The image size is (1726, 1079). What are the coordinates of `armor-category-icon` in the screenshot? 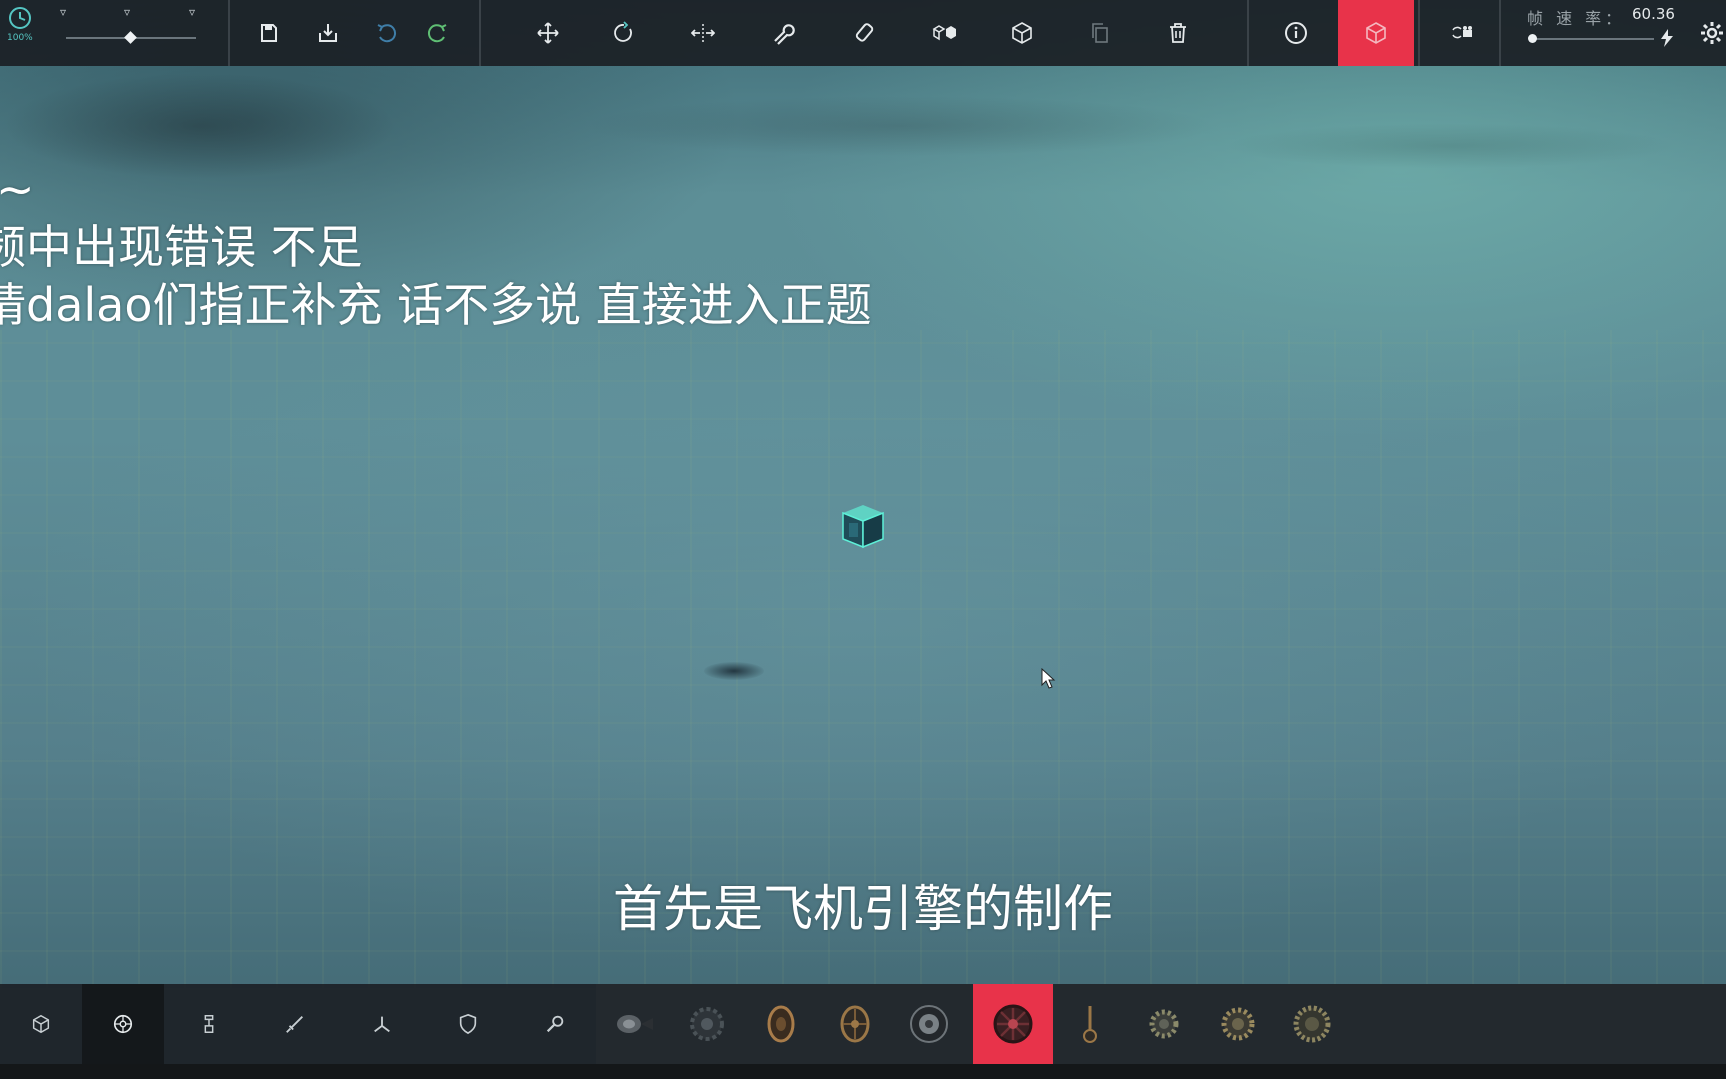 It's located at (468, 1024).